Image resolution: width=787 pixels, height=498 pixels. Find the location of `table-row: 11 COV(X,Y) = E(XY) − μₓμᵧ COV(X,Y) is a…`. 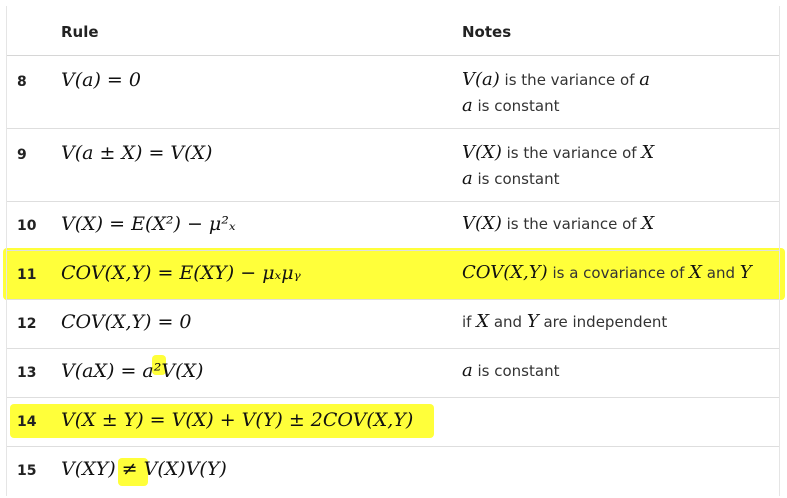

table-row: 11 COV(X,Y) = E(XY) − μₓμᵧ COV(X,Y) is a… is located at coordinates (393, 275).